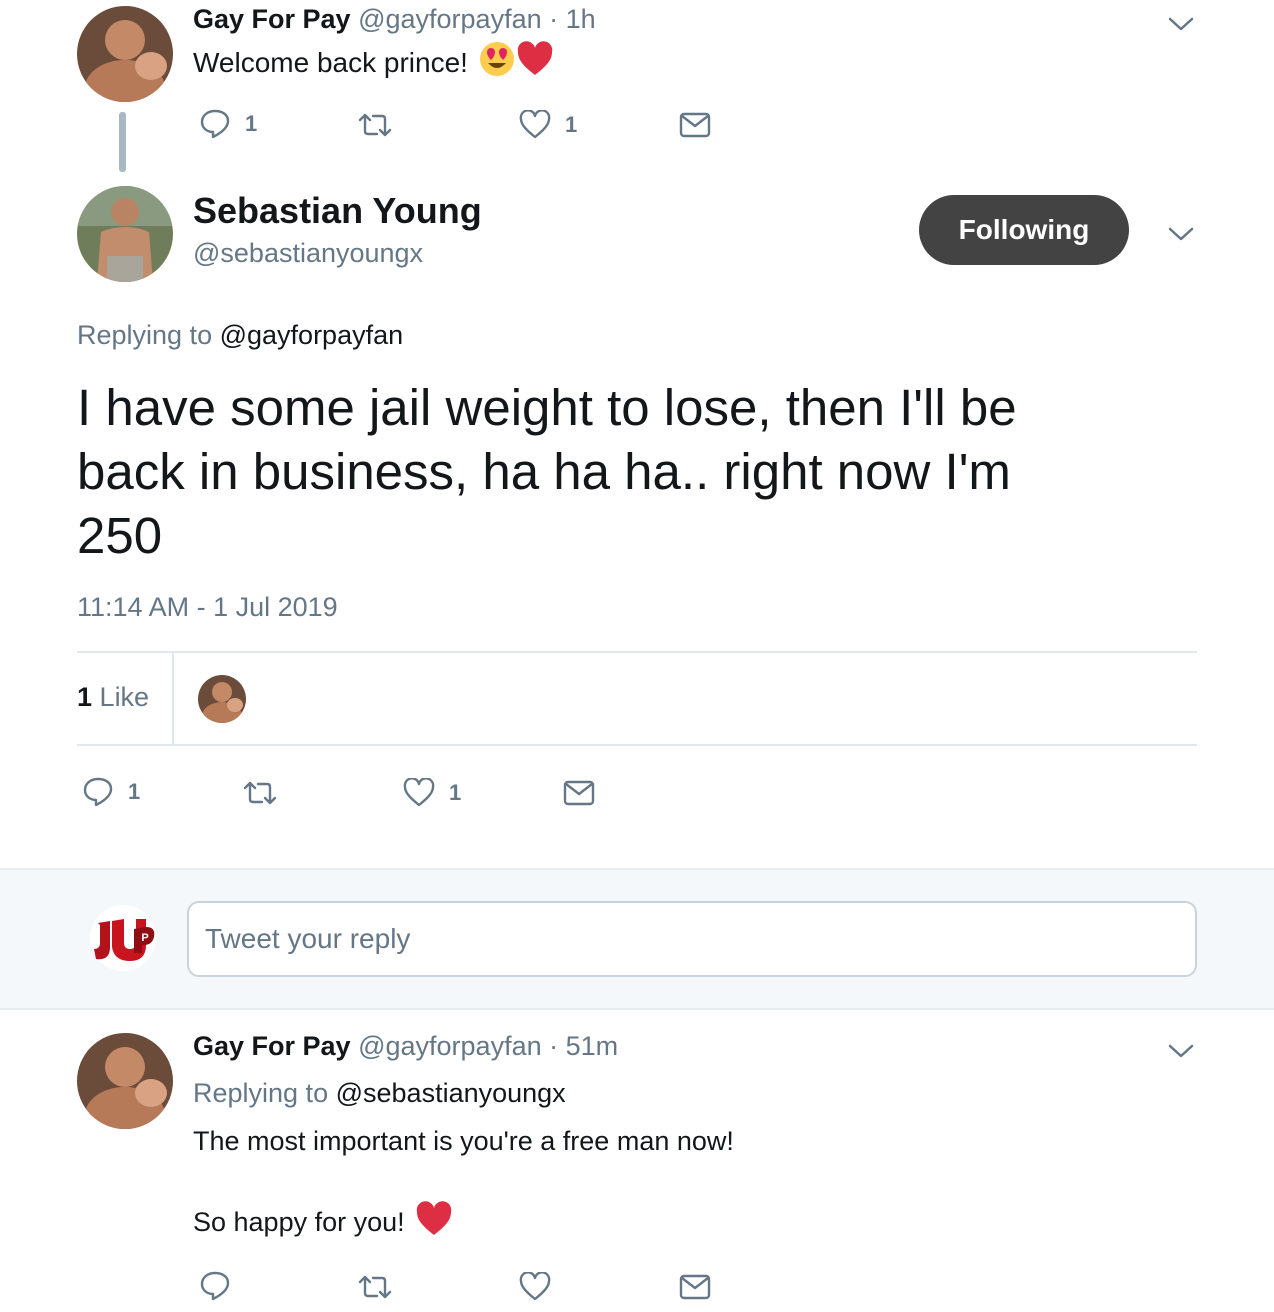 The image size is (1274, 1312). I want to click on liker-avatar, so click(222, 699).